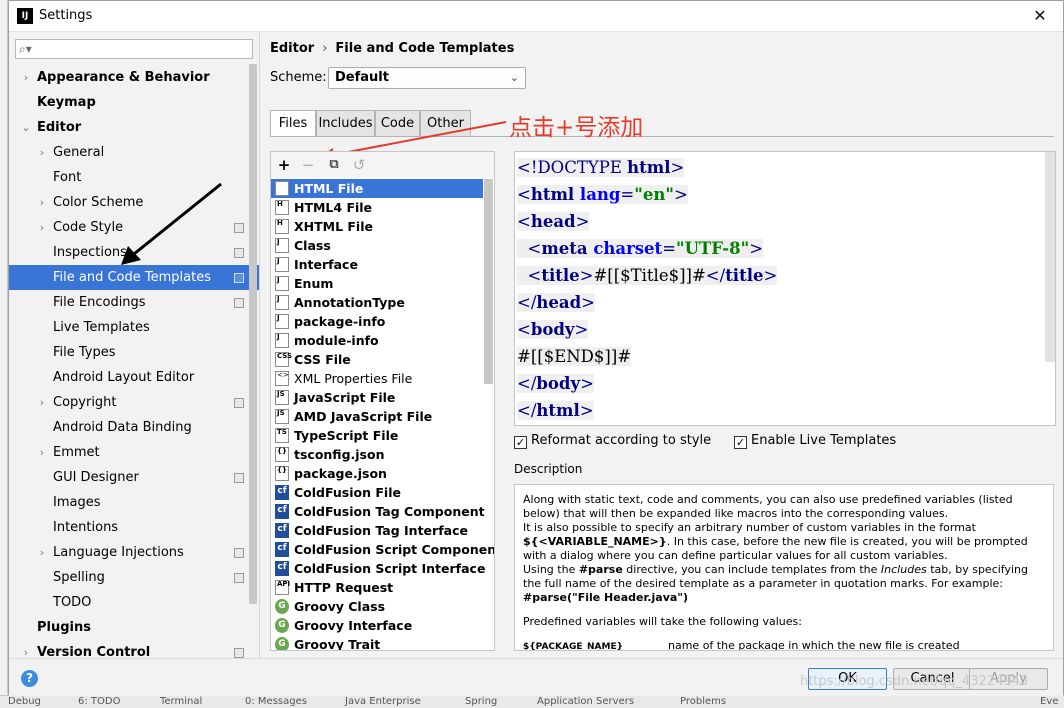 The image size is (1064, 708). What do you see at coordinates (612, 441) in the screenshot?
I see `reformat-checkbox: ✓ Reformat according to style` at bounding box center [612, 441].